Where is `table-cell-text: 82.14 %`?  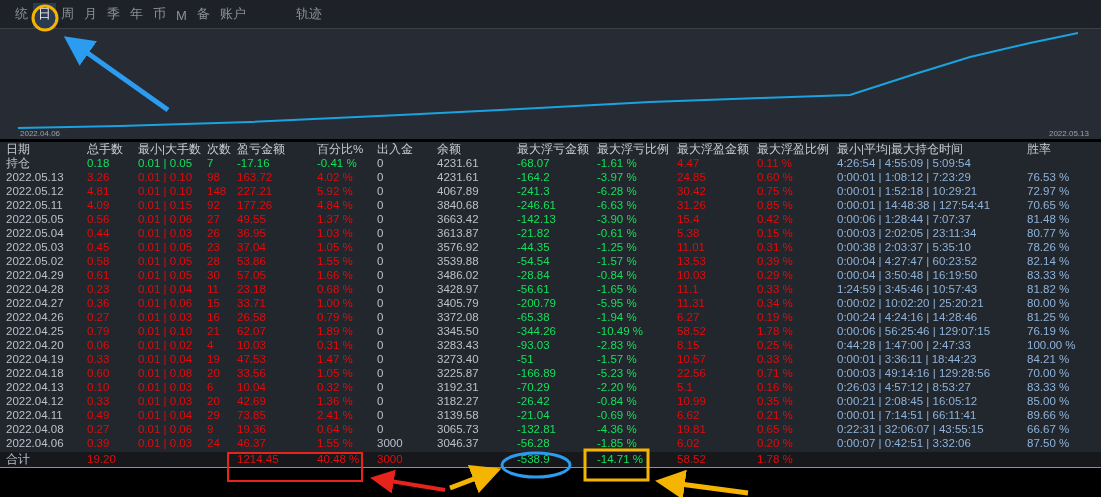
table-cell-text: 82.14 % is located at coordinates (1049, 261).